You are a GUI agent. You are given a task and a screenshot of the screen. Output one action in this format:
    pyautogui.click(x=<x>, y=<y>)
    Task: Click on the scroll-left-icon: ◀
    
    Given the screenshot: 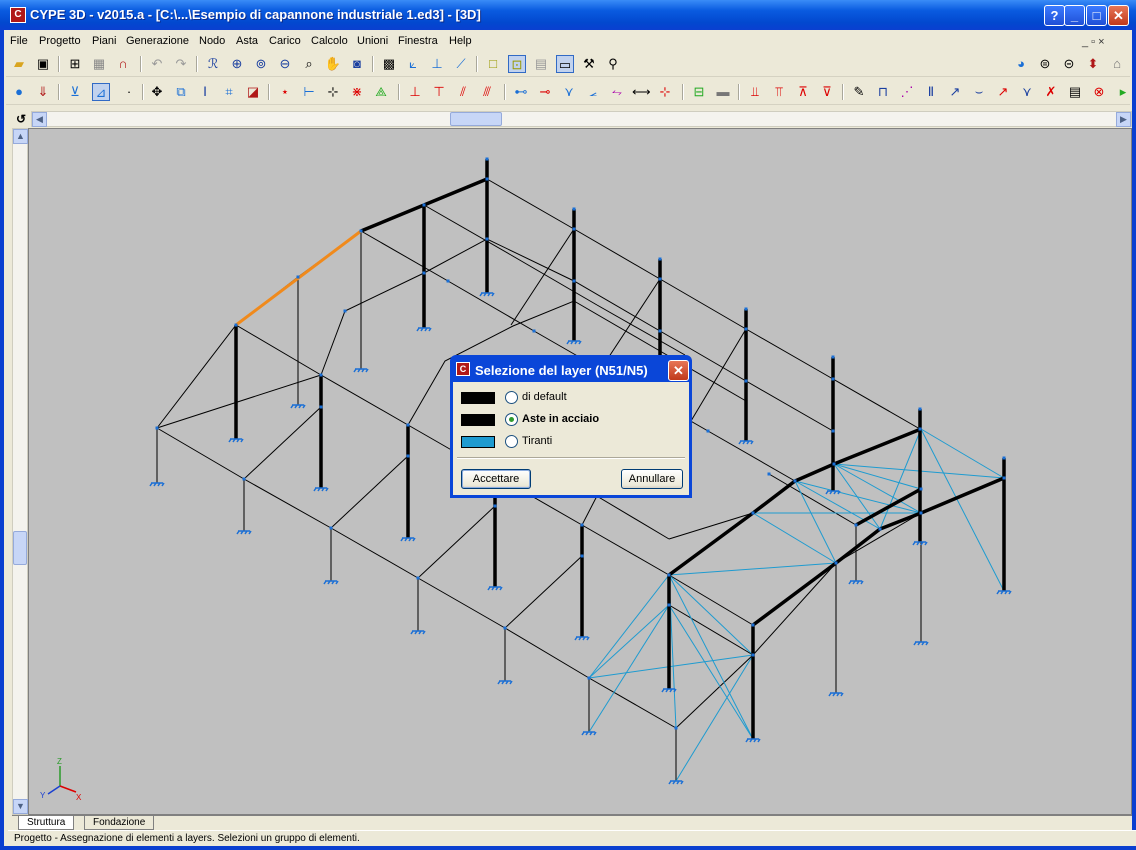 What is the action you would take?
    pyautogui.click(x=39, y=119)
    